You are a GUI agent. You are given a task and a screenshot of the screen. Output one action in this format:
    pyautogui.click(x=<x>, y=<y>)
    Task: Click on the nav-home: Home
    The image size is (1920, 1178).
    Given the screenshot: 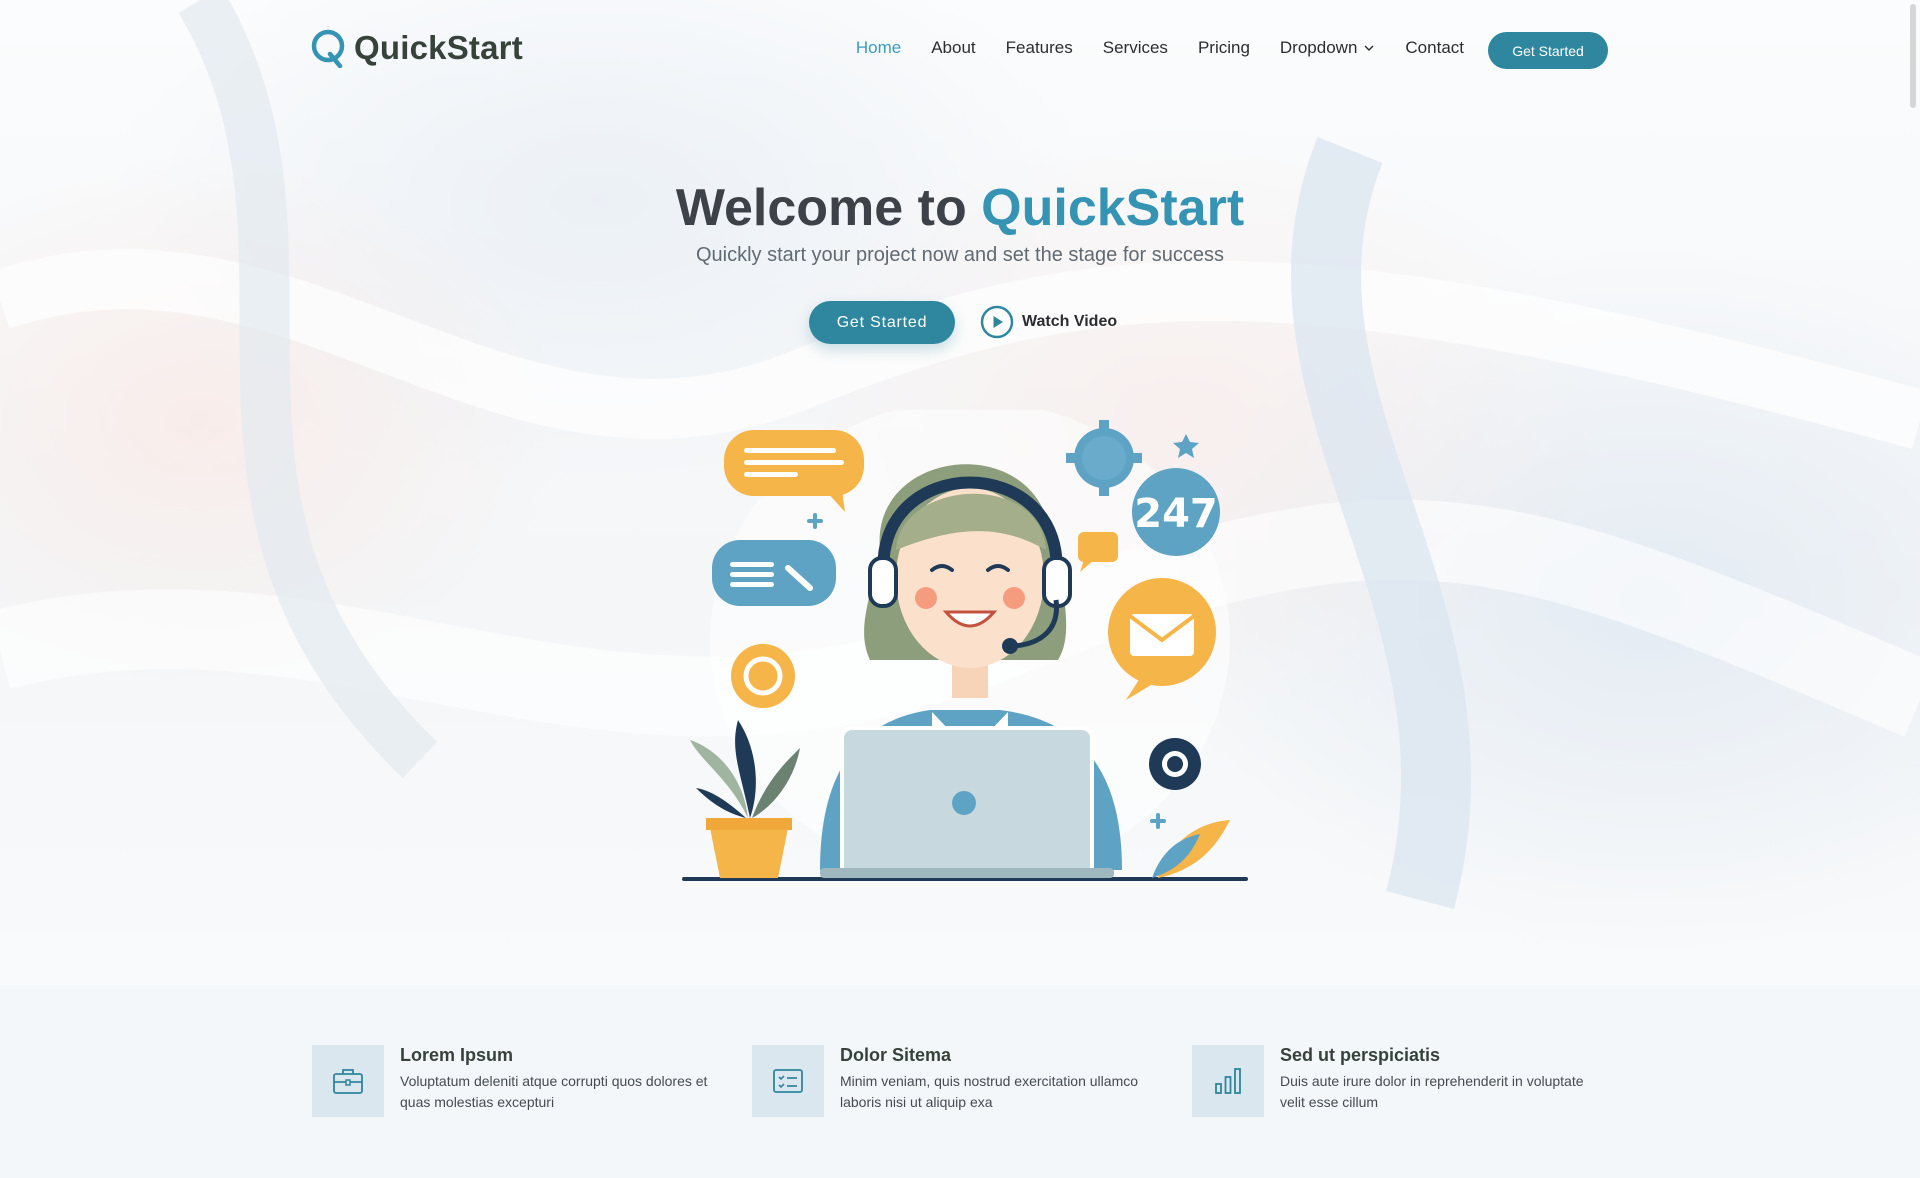 What is the action you would take?
    pyautogui.click(x=878, y=48)
    